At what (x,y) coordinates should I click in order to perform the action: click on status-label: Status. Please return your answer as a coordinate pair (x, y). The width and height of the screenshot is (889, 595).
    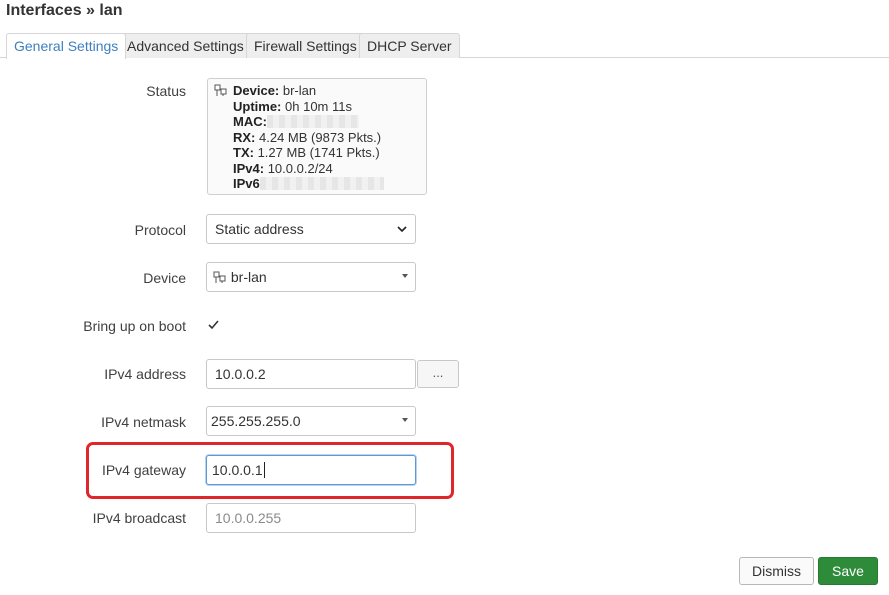
    Looking at the image, I should click on (166, 91).